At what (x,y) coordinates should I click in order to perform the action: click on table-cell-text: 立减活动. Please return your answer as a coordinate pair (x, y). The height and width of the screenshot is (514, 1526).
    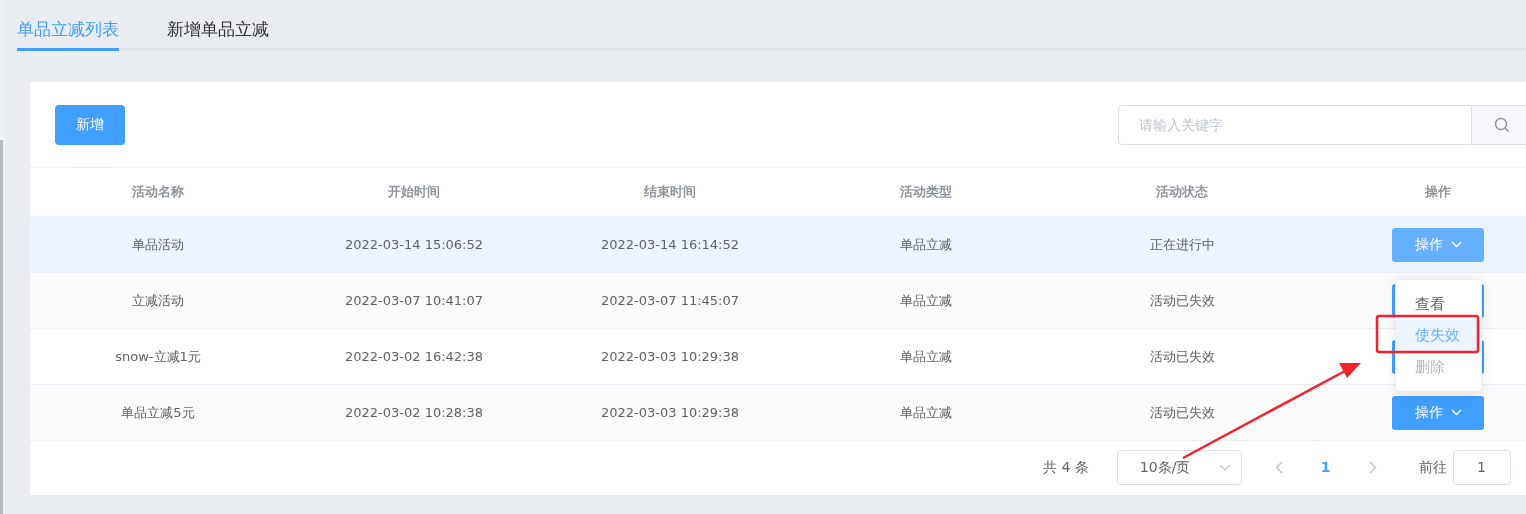
    Looking at the image, I should click on (158, 300).